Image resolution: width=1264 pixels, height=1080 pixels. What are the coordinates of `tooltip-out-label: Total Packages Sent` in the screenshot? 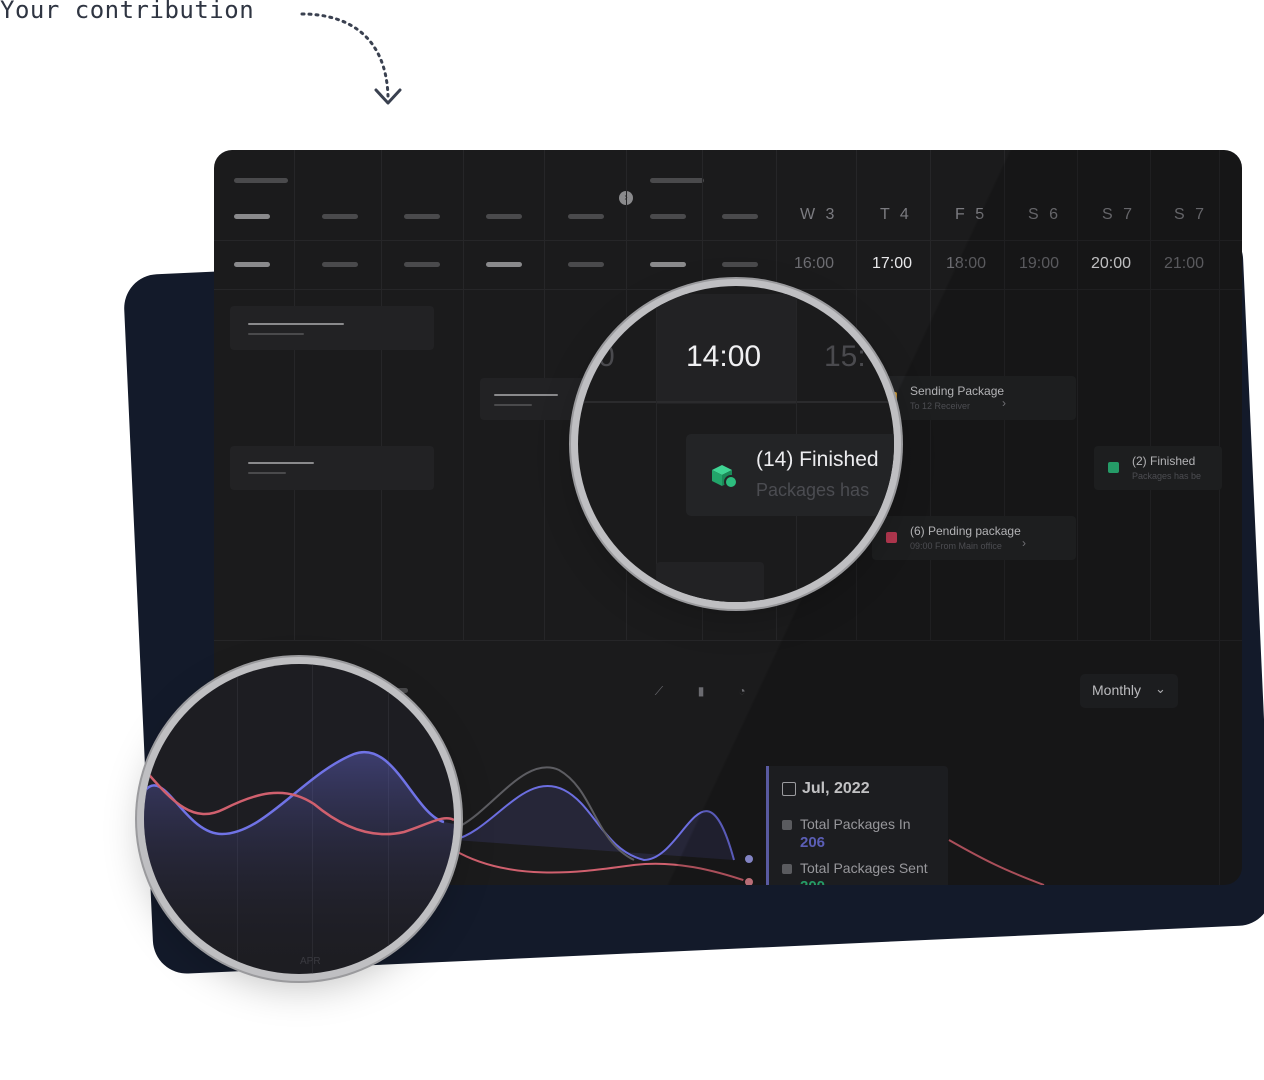 It's located at (864, 868).